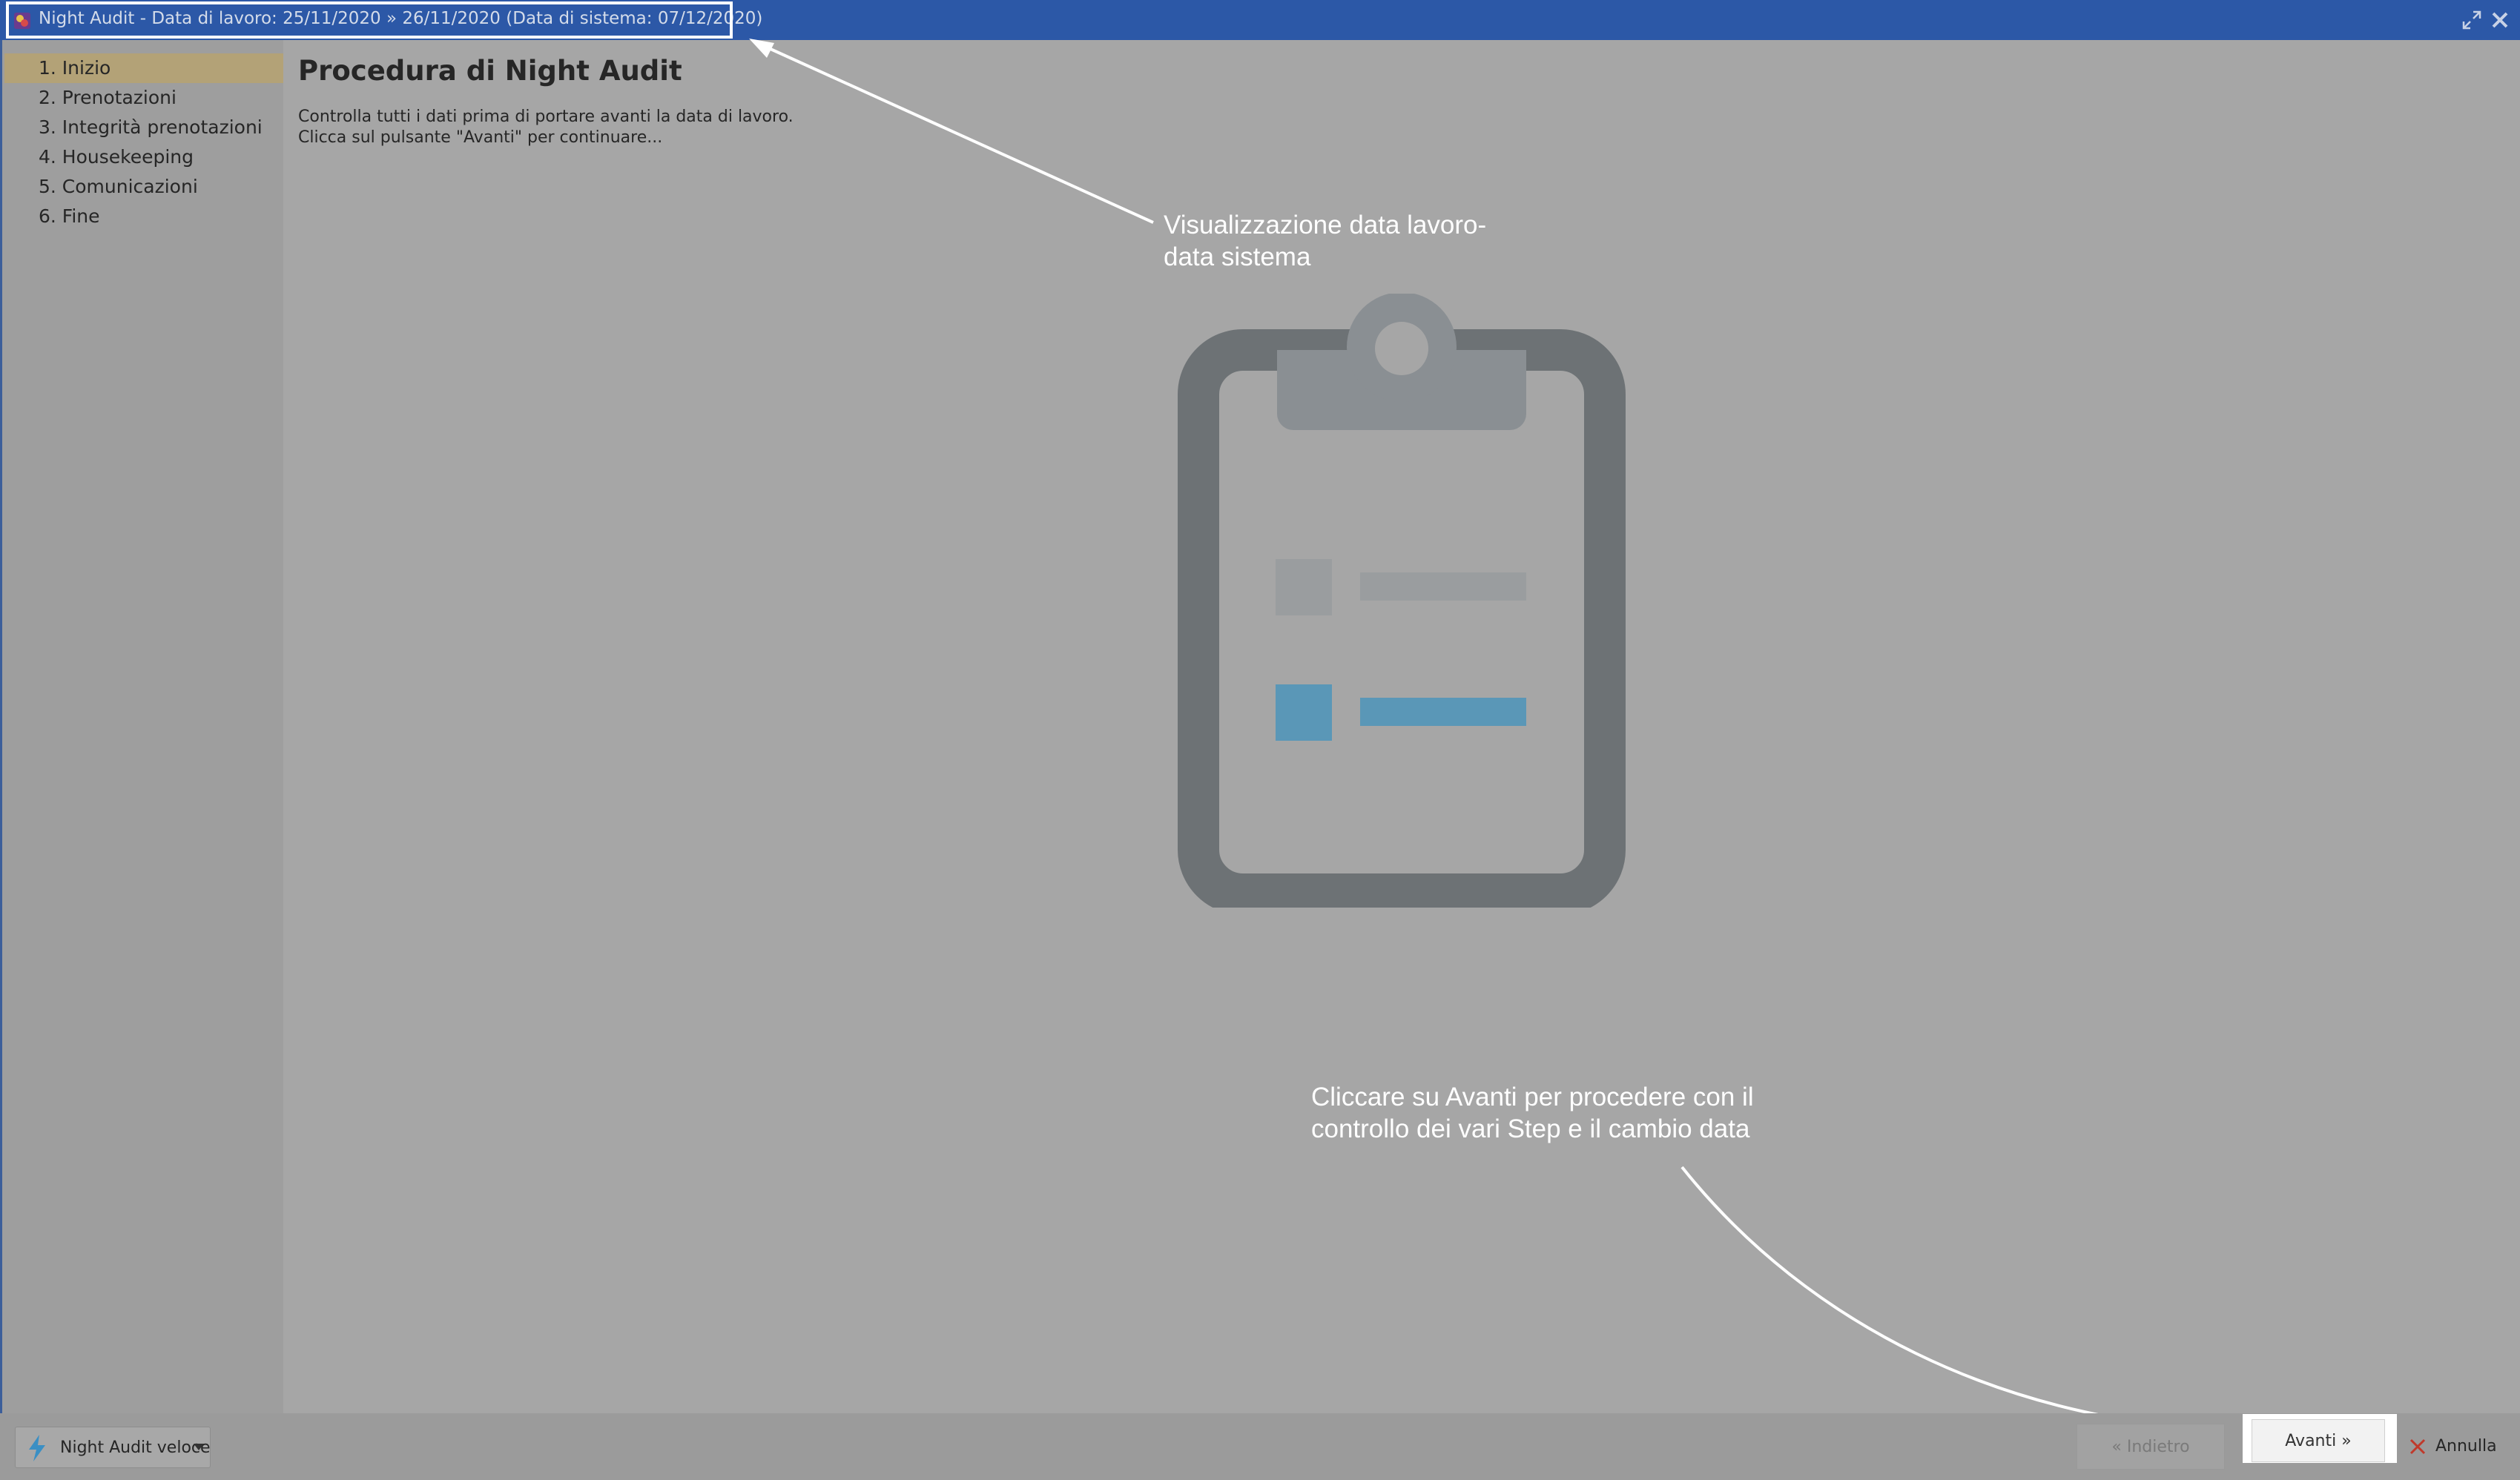  What do you see at coordinates (370, 20) in the screenshot?
I see `title-highlight-frame` at bounding box center [370, 20].